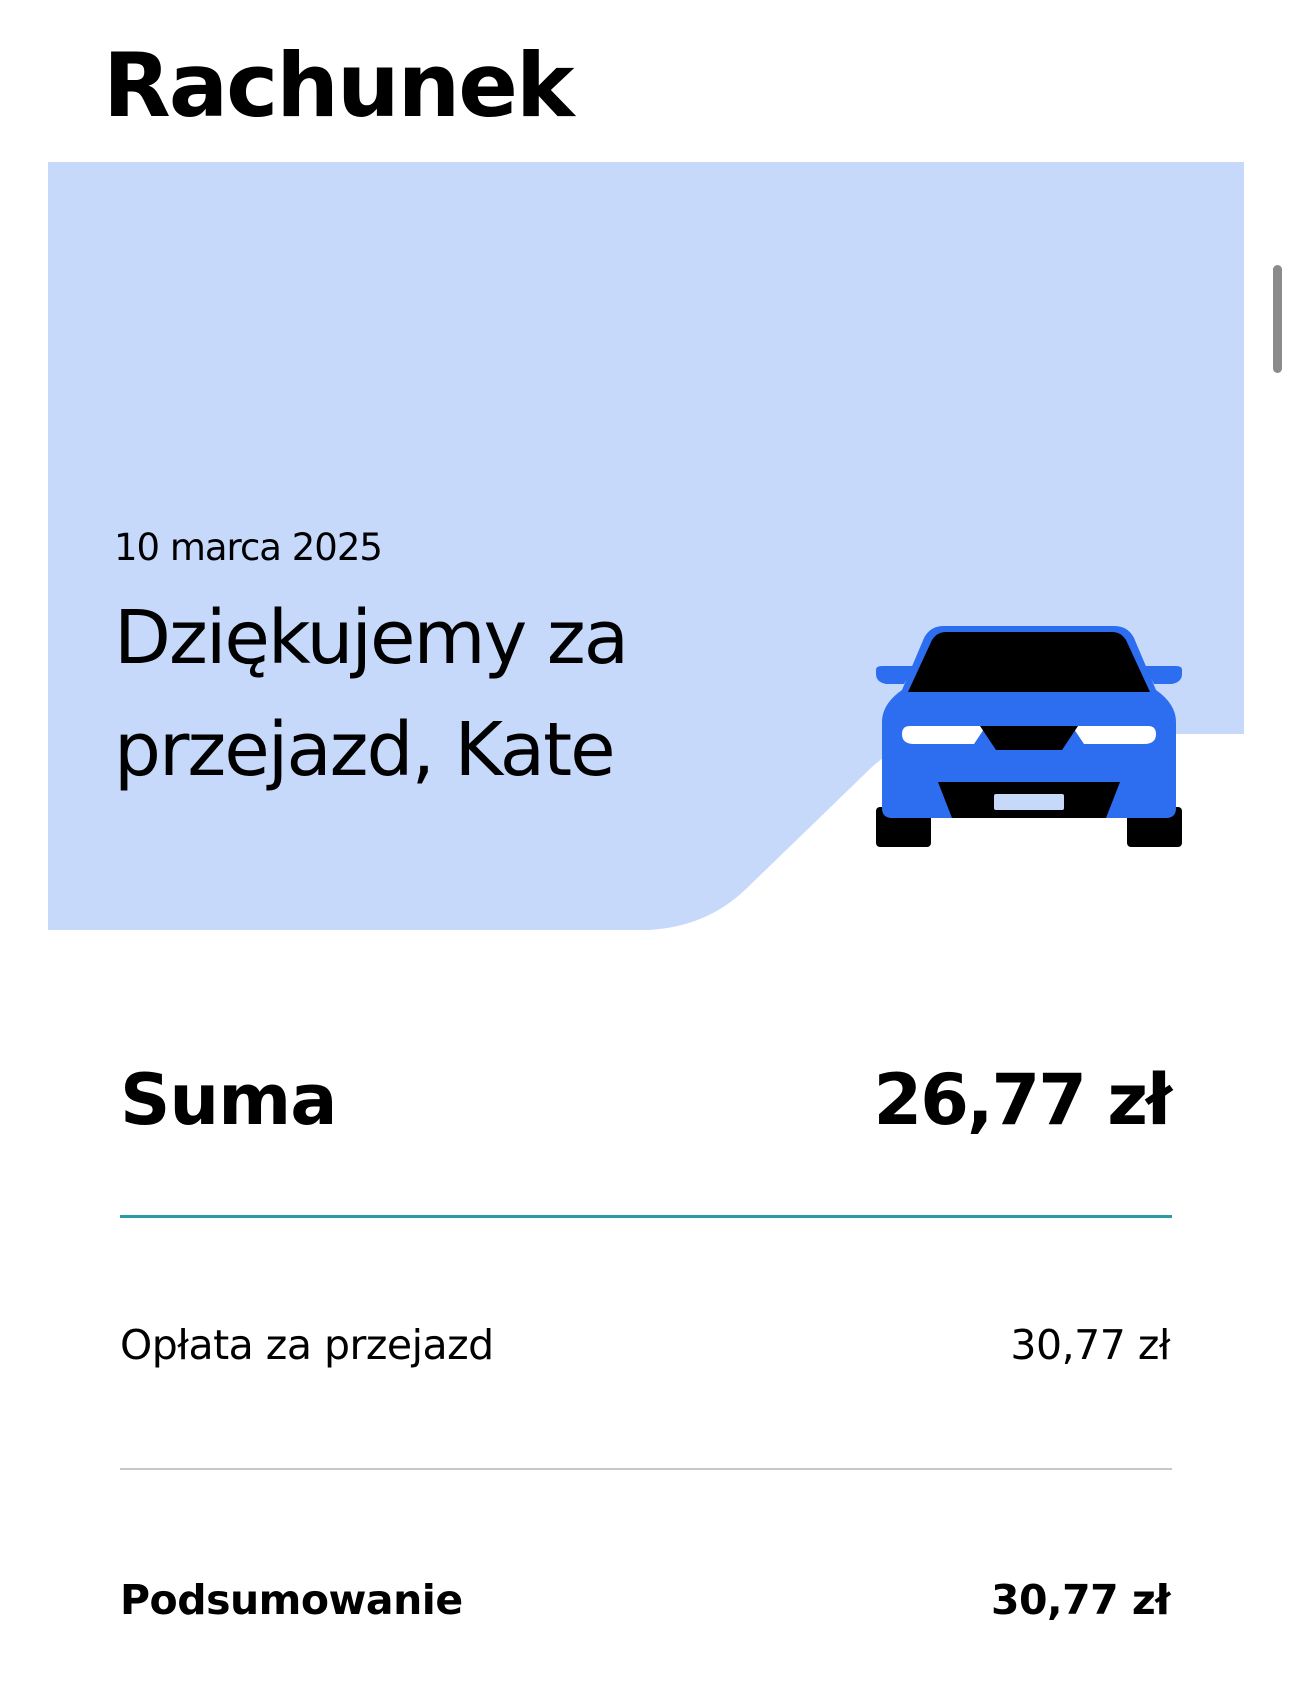  Describe the element at coordinates (248, 547) in the screenshot. I see `ride-date: 10 marca 2025` at that location.